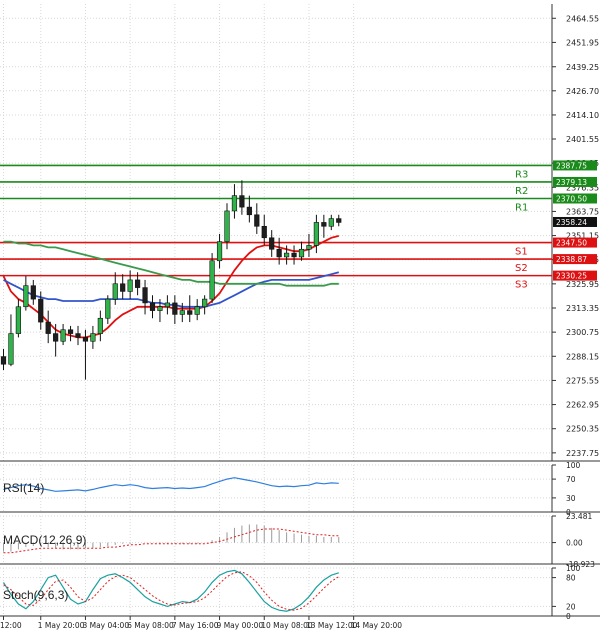  What do you see at coordinates (582, 42) in the screenshot?
I see `price-tick-label: 2451.95` at bounding box center [582, 42].